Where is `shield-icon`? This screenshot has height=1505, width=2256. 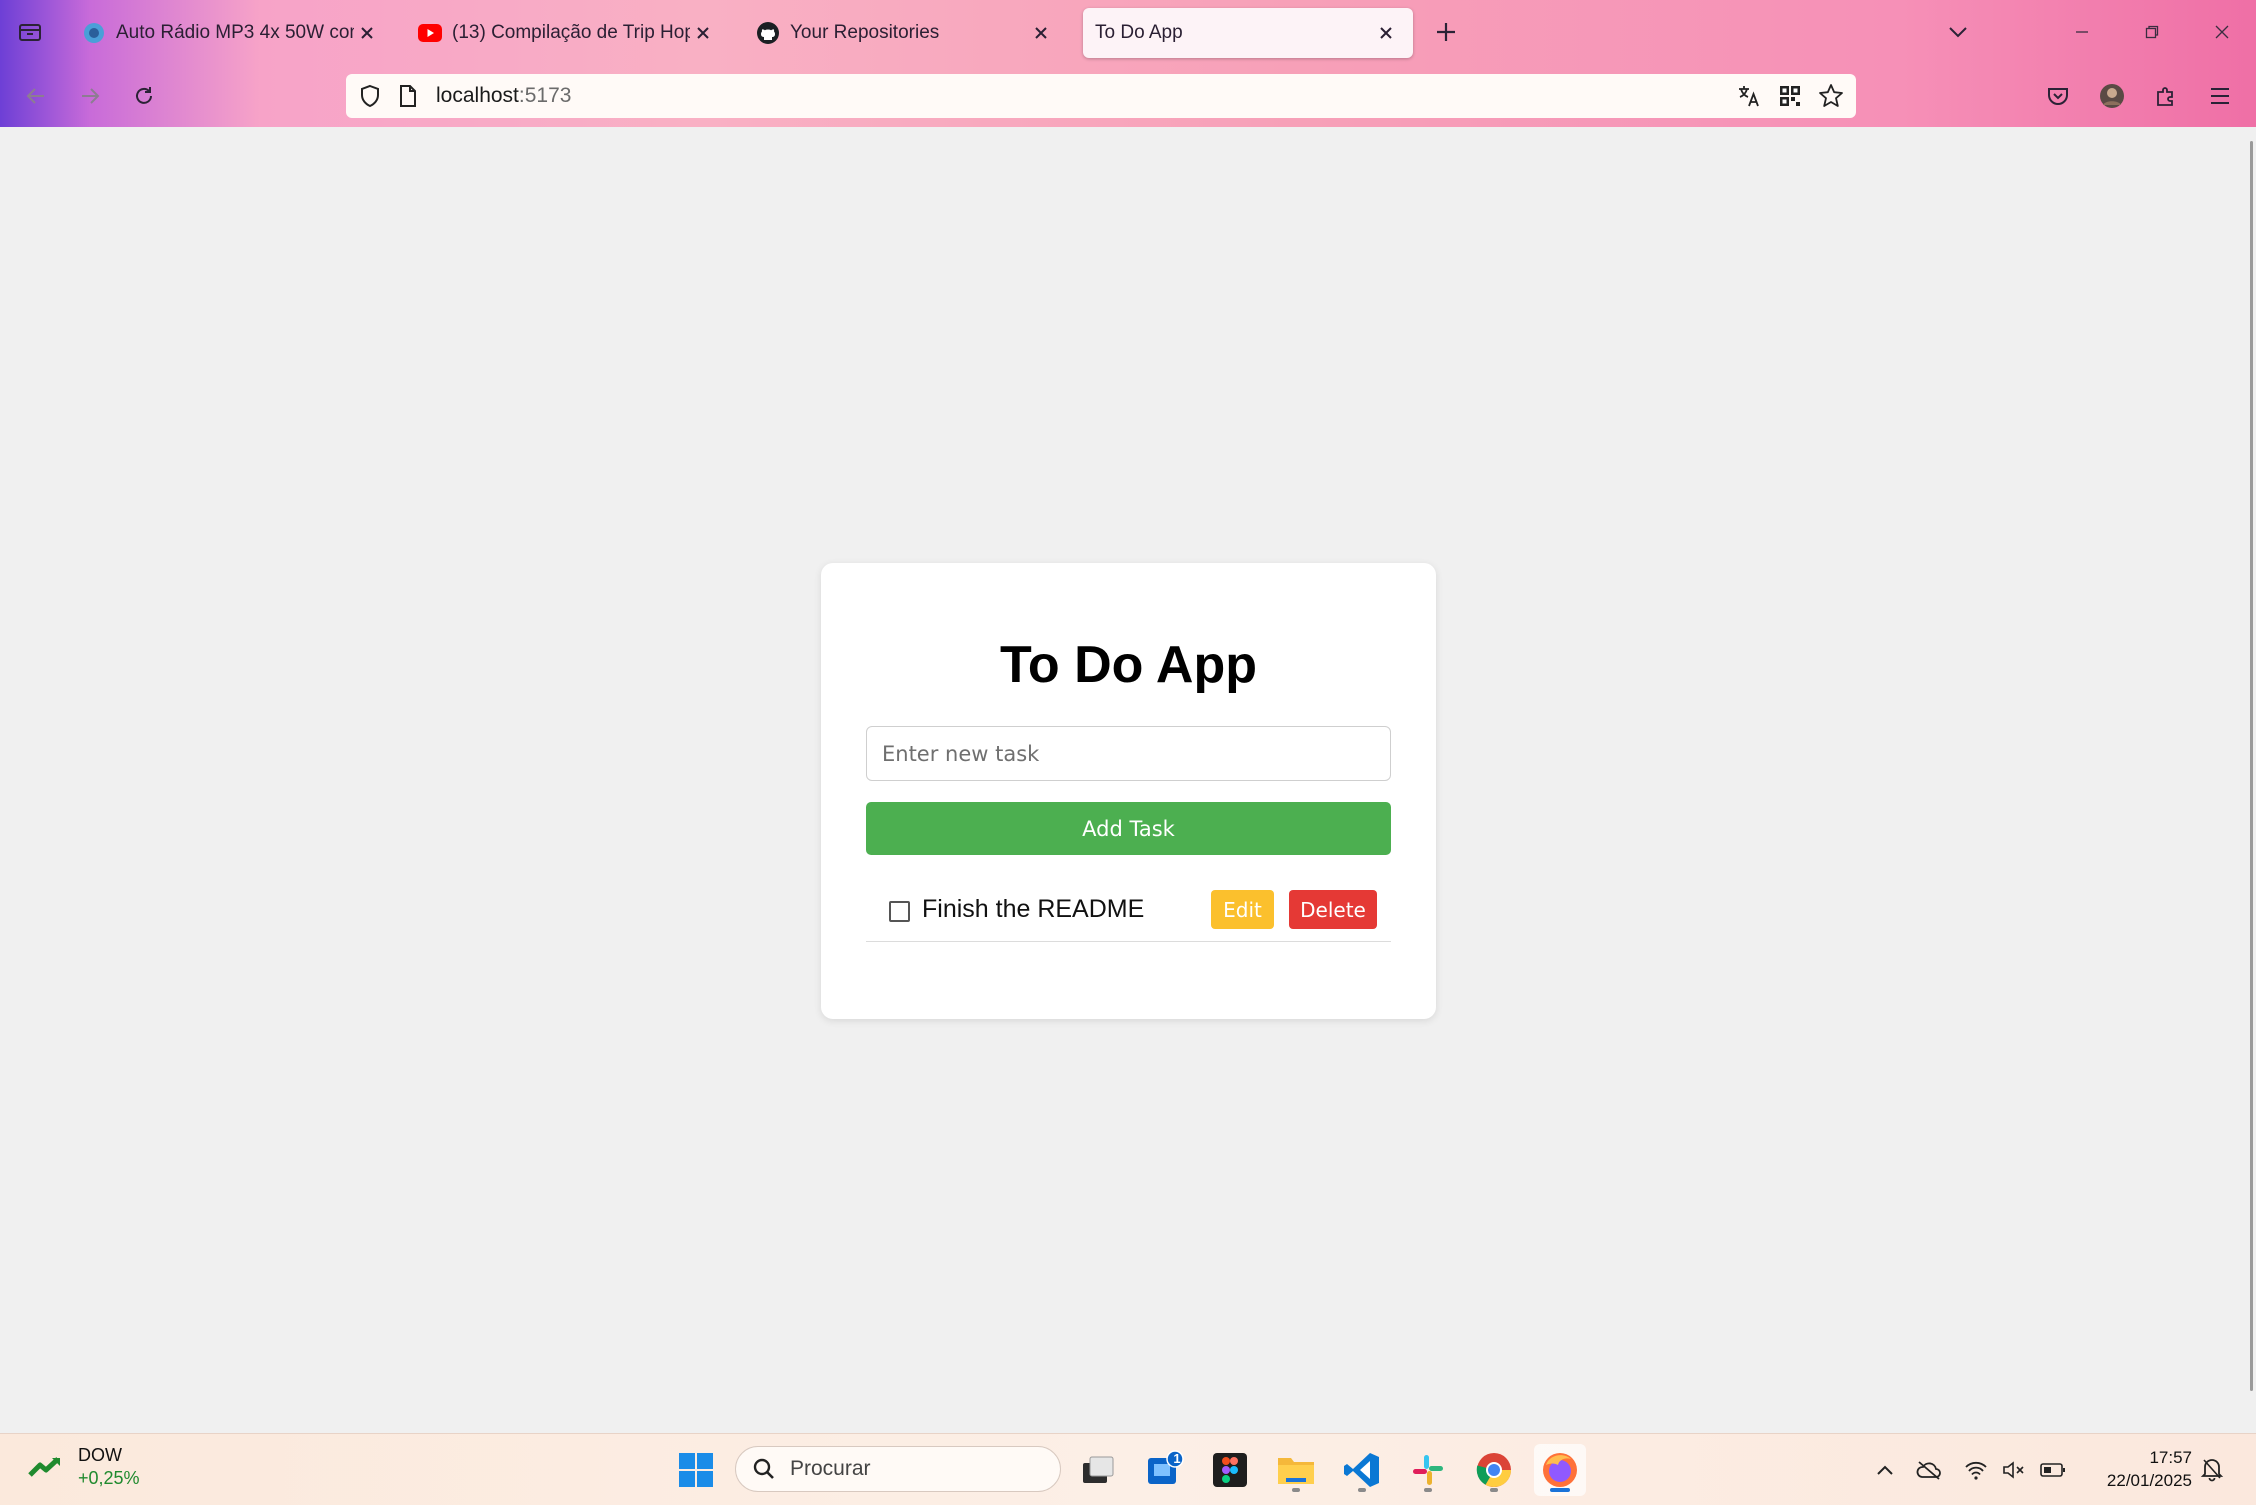
shield-icon is located at coordinates (370, 96).